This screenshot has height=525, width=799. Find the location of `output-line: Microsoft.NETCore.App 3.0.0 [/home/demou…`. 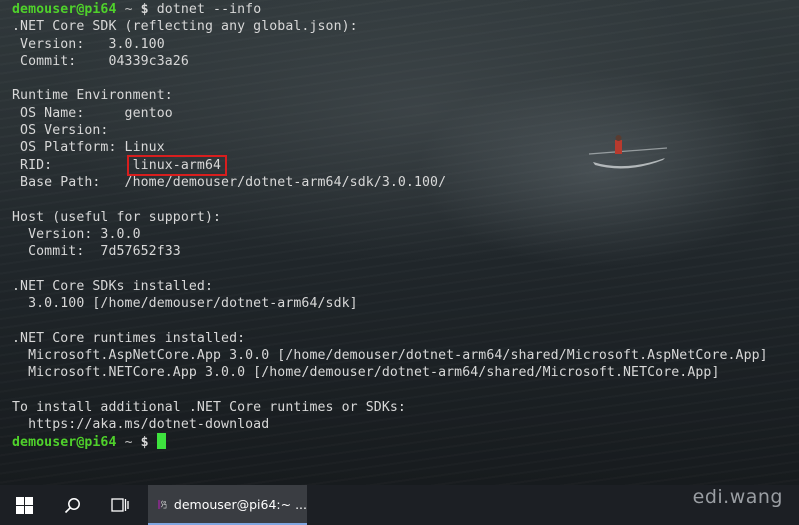

output-line: Microsoft.NETCore.App 3.0.0 [/home/demou… is located at coordinates (366, 373).